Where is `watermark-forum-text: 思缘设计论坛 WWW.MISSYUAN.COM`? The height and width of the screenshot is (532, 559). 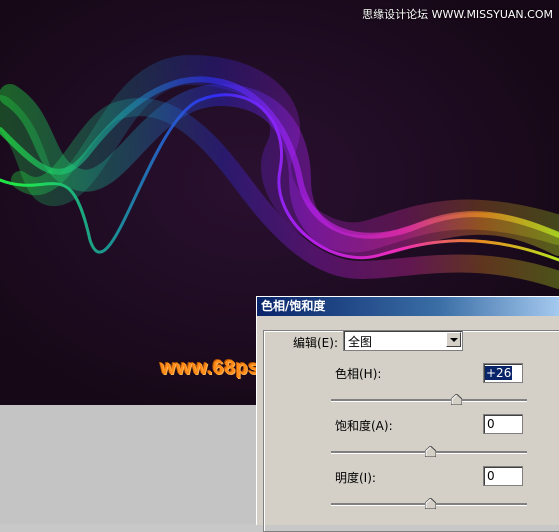
watermark-forum-text: 思缘设计论坛 WWW.MISSYUAN.COM is located at coordinates (457, 14).